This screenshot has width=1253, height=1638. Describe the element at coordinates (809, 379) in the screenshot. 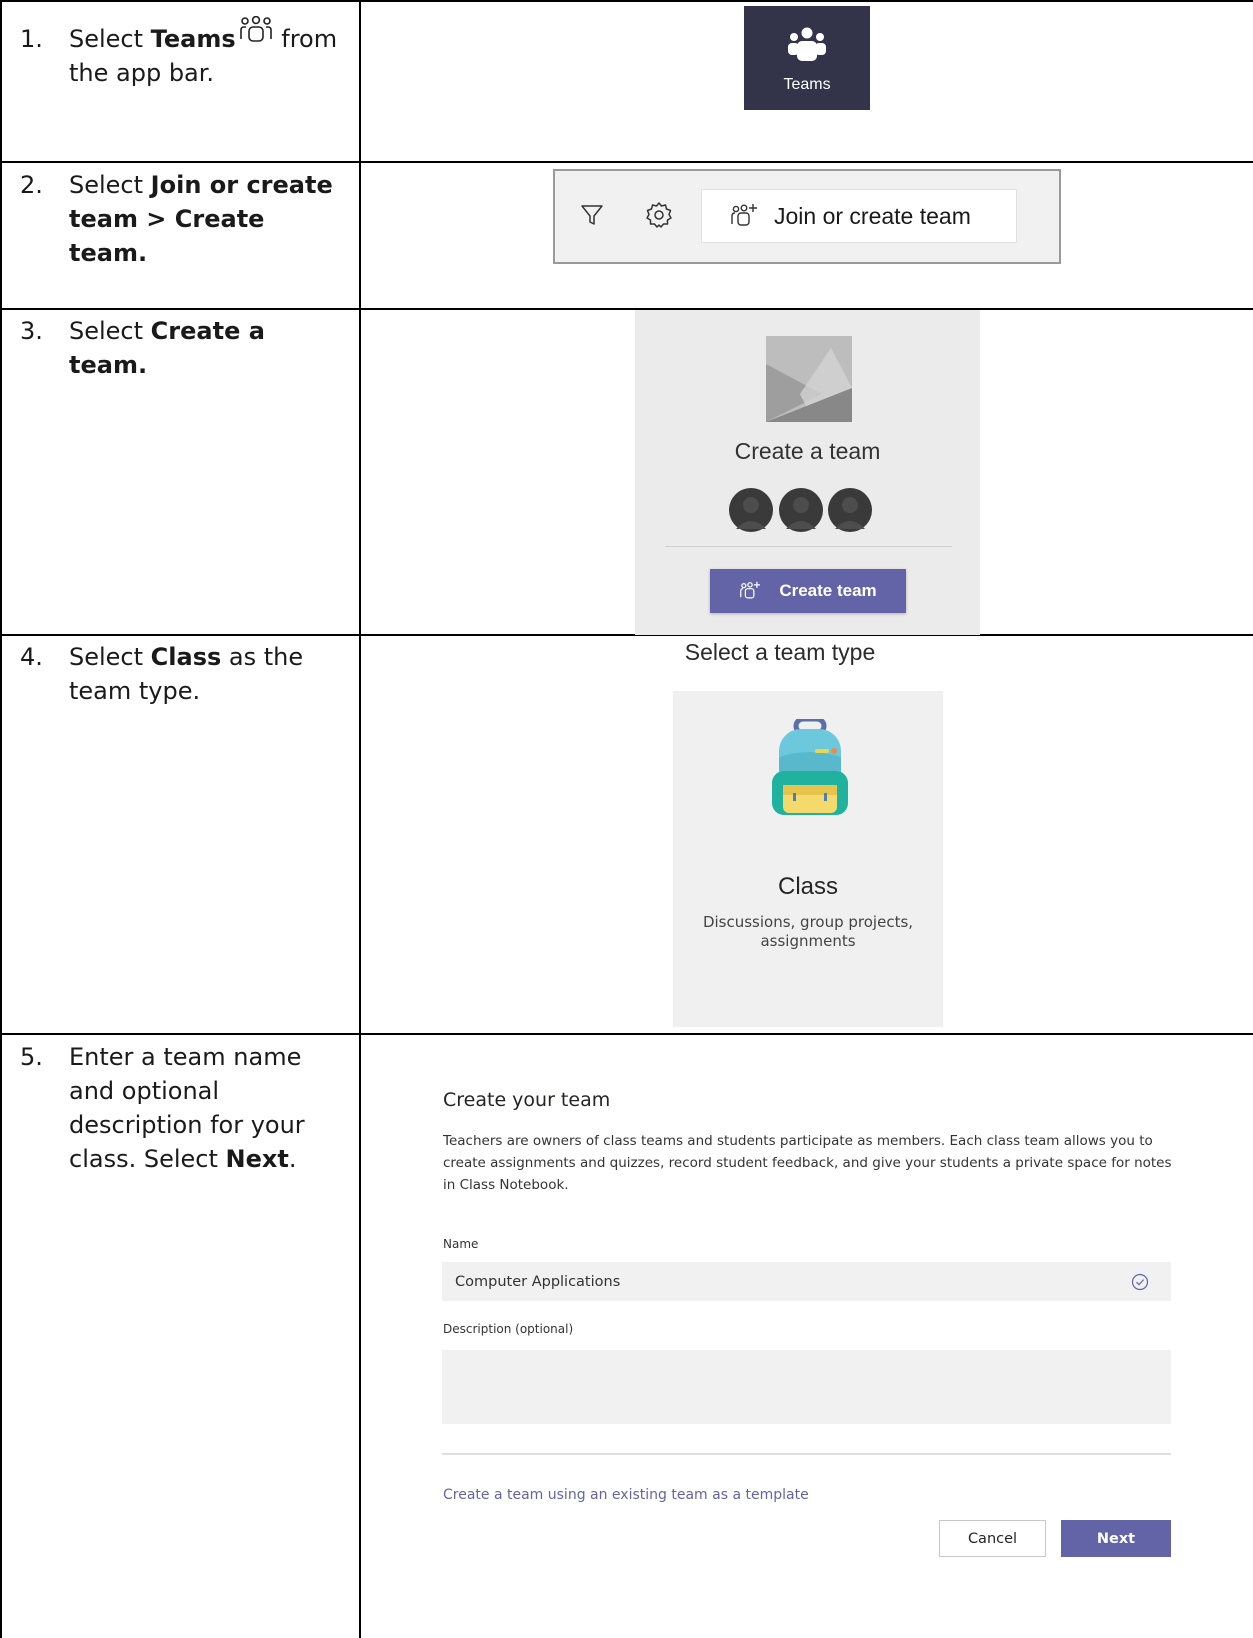

I see `team-image-placeholder-icon` at that location.